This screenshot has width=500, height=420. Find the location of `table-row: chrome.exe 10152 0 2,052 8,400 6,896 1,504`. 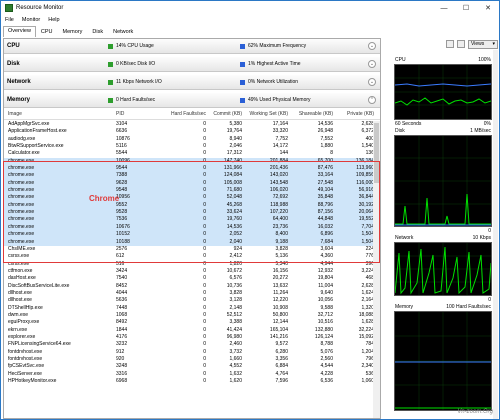

table-row: chrome.exe 10152 0 2,052 8,400 6,896 1,504 is located at coordinates (192, 235).